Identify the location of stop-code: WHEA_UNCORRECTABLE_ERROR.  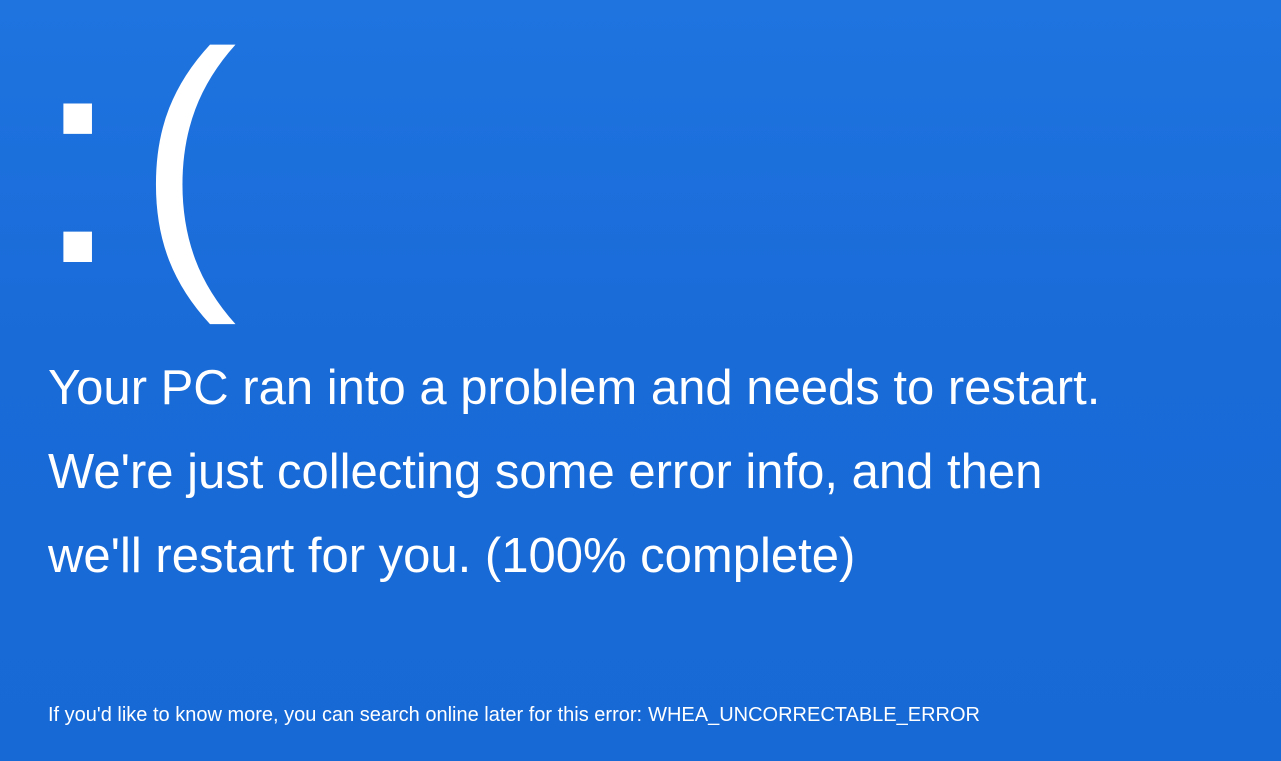
(814, 715).